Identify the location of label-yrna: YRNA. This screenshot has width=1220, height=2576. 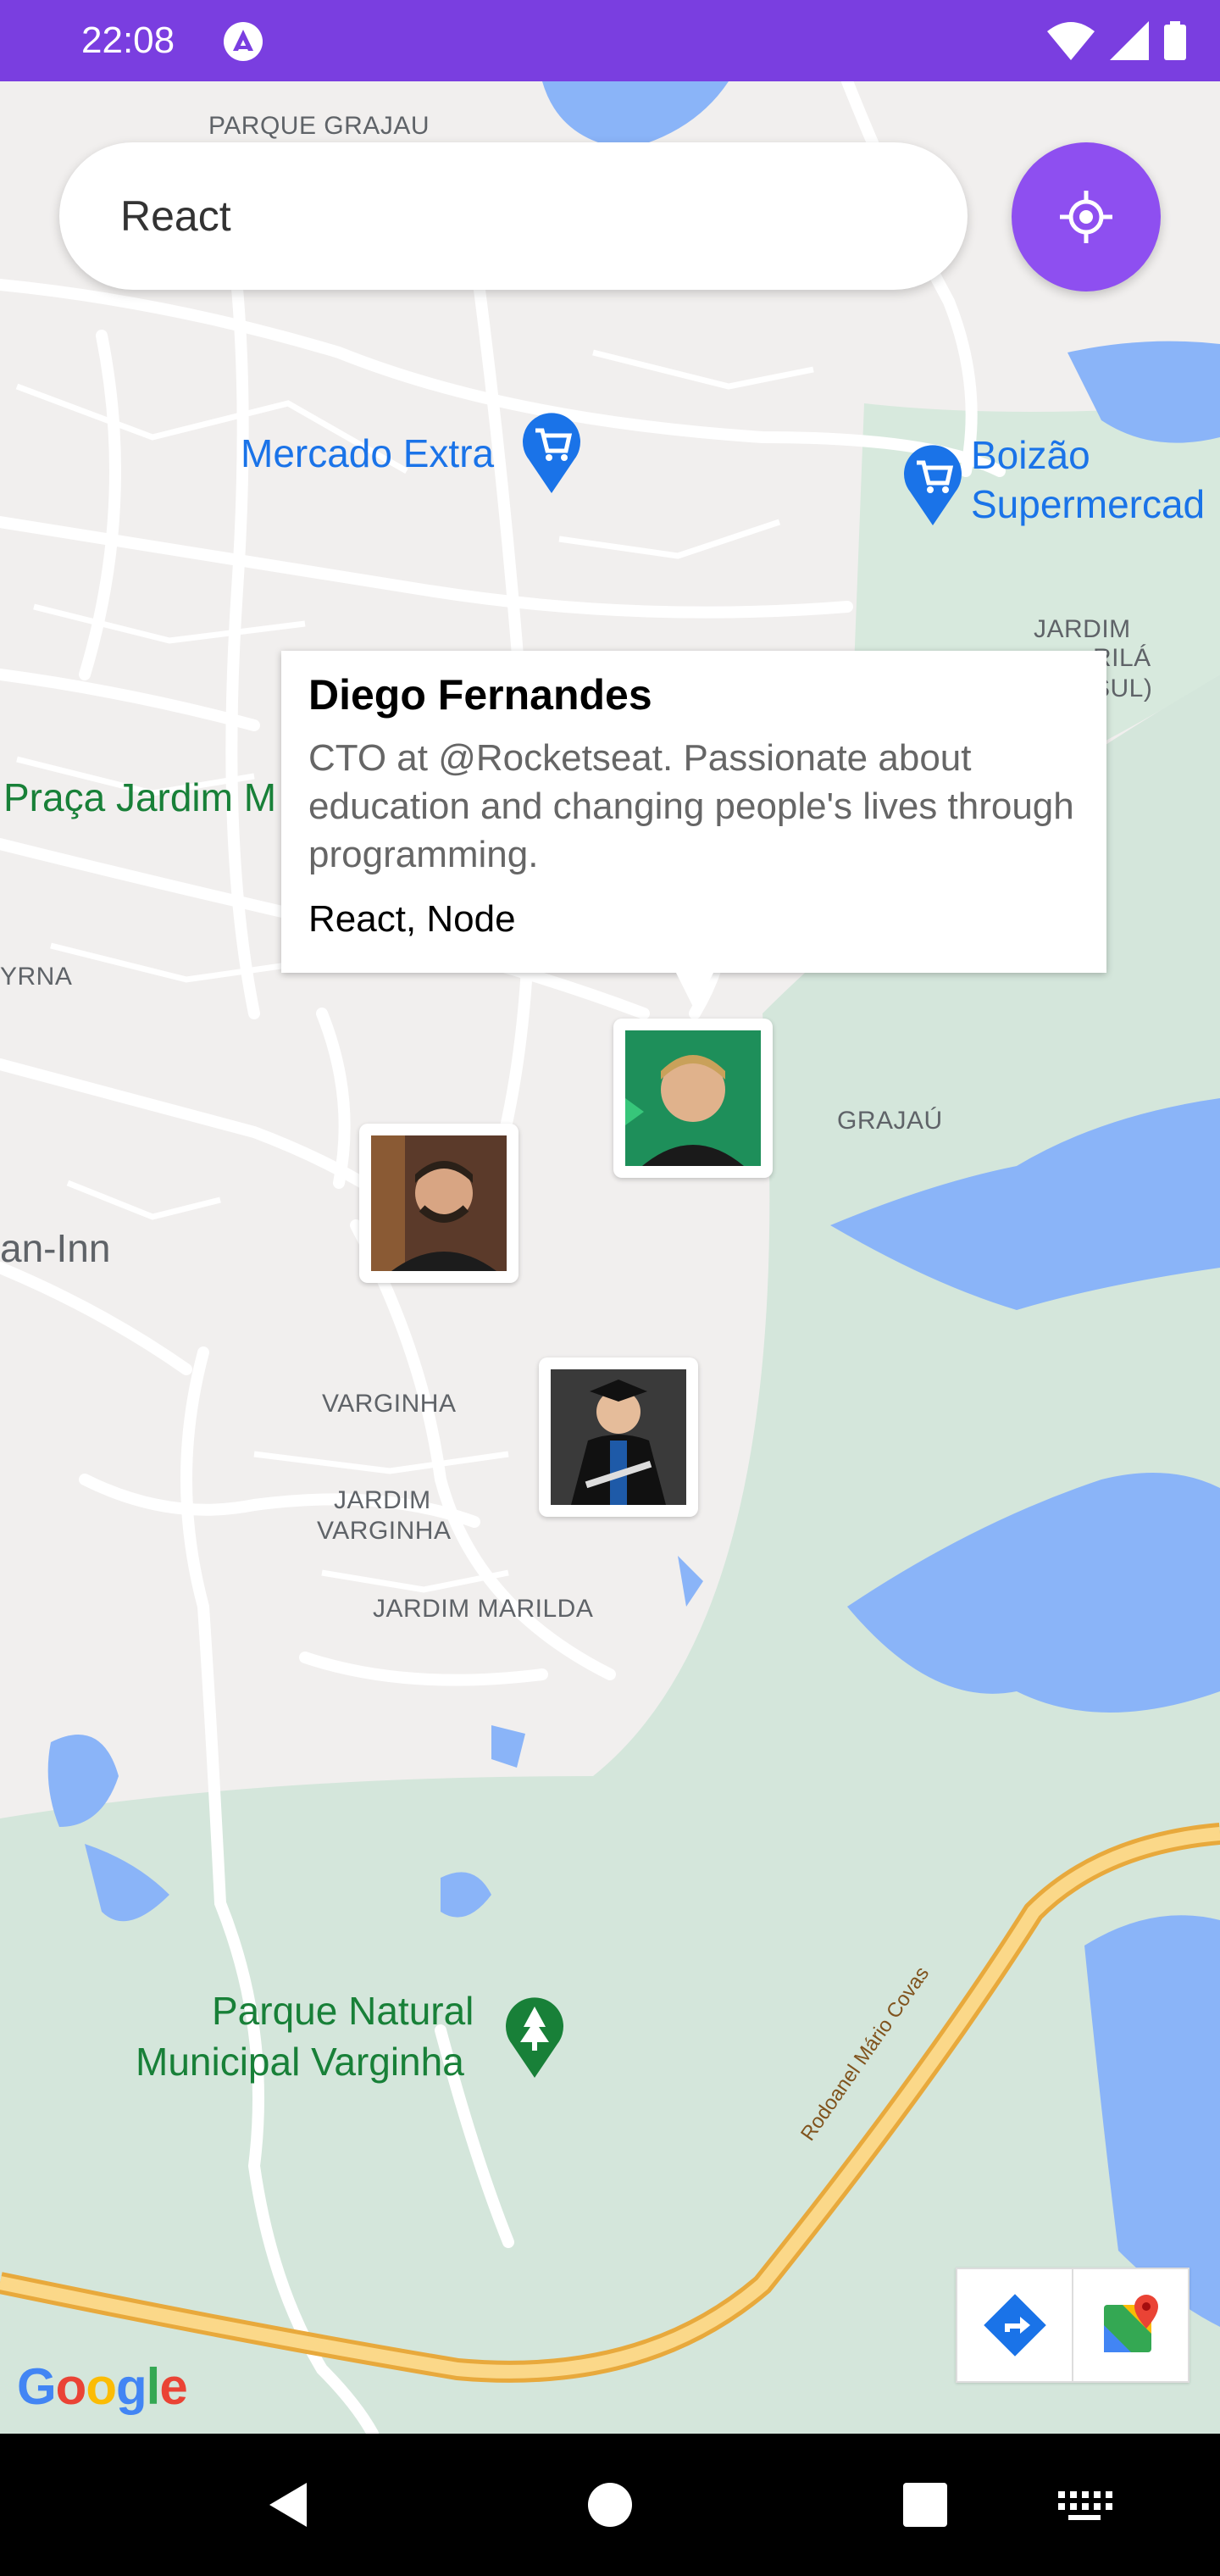
(36, 977).